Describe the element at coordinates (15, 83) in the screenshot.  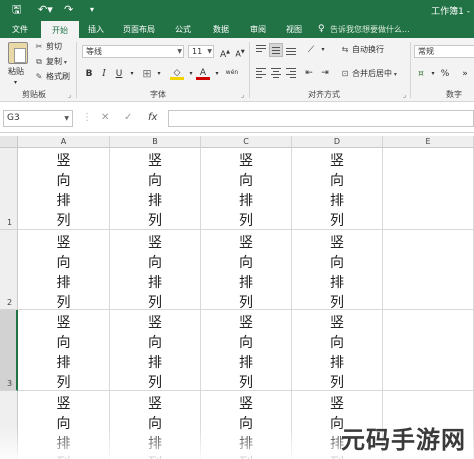
I see `paste-dropdown-icon: ▾` at that location.